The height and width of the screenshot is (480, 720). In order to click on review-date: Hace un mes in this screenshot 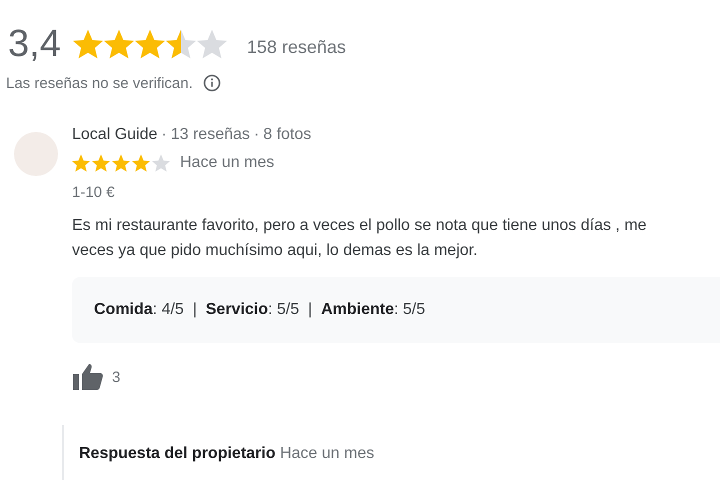, I will do `click(227, 163)`.